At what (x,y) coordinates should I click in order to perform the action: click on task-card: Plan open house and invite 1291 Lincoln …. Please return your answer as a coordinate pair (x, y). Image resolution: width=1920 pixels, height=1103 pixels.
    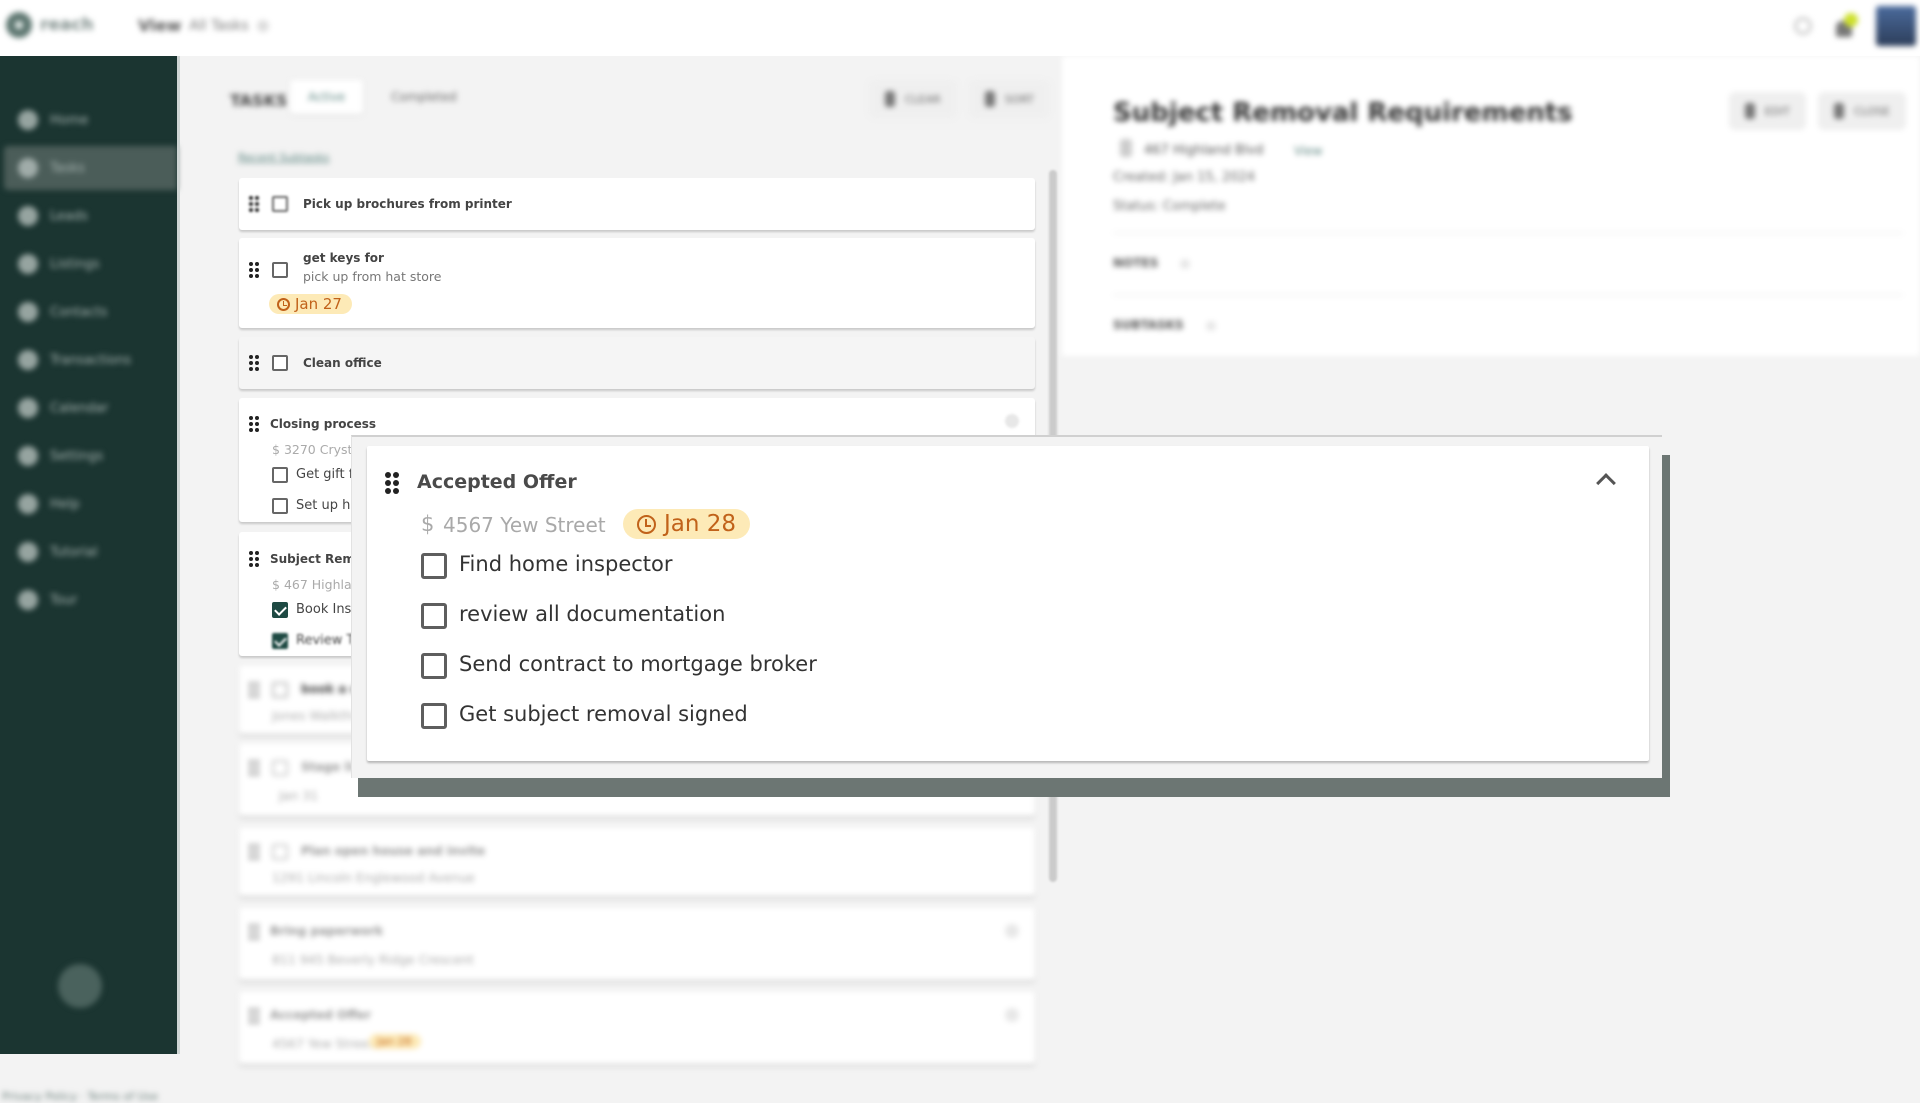
    Looking at the image, I should click on (637, 862).